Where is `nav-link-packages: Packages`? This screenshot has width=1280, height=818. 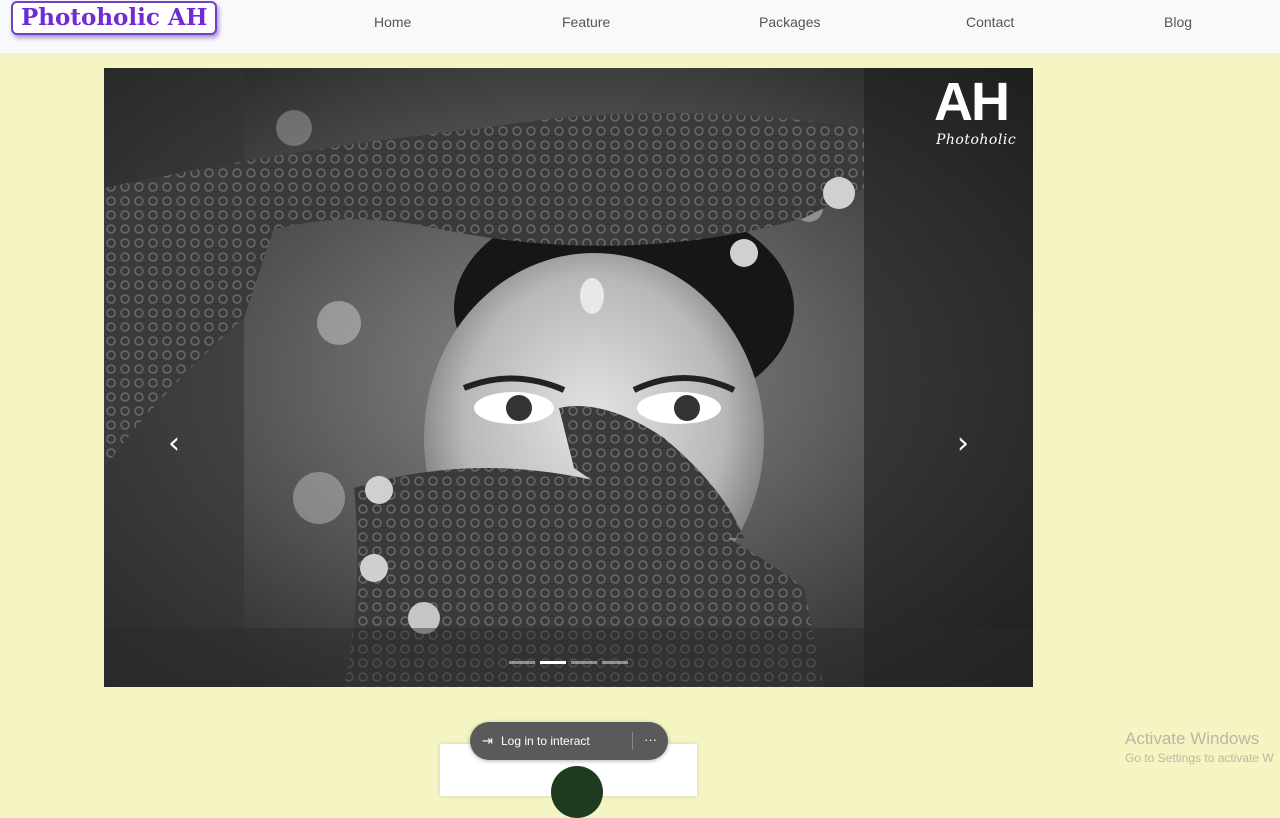
nav-link-packages: Packages is located at coordinates (789, 22).